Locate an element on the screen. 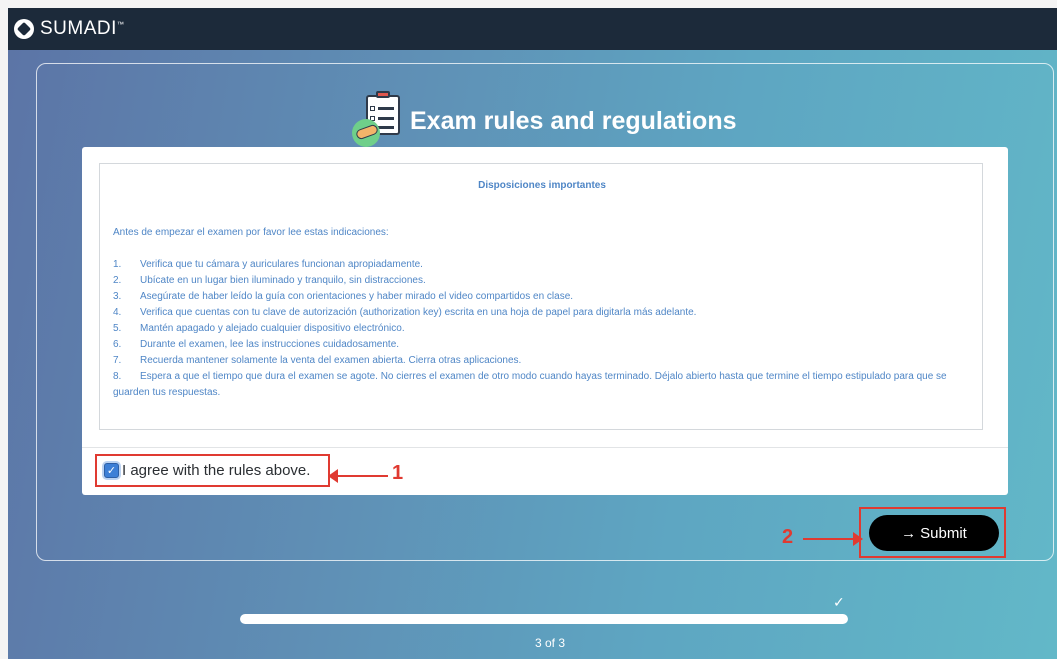 This screenshot has width=1057, height=659. agree-checkbox-row: ✓ I agree with the rules above. is located at coordinates (212, 470).